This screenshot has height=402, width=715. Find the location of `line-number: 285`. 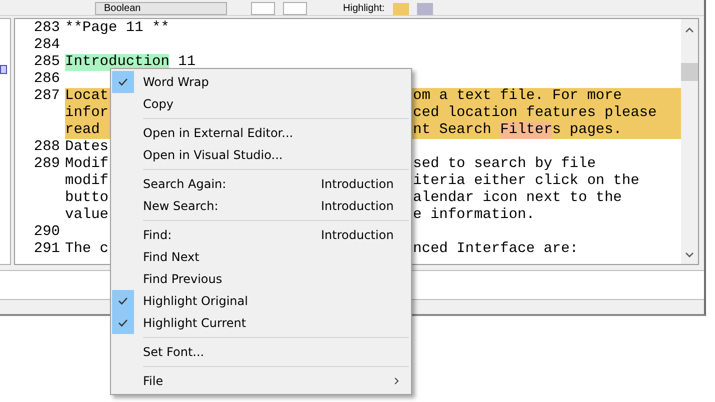

line-number: 285 is located at coordinates (46, 62).